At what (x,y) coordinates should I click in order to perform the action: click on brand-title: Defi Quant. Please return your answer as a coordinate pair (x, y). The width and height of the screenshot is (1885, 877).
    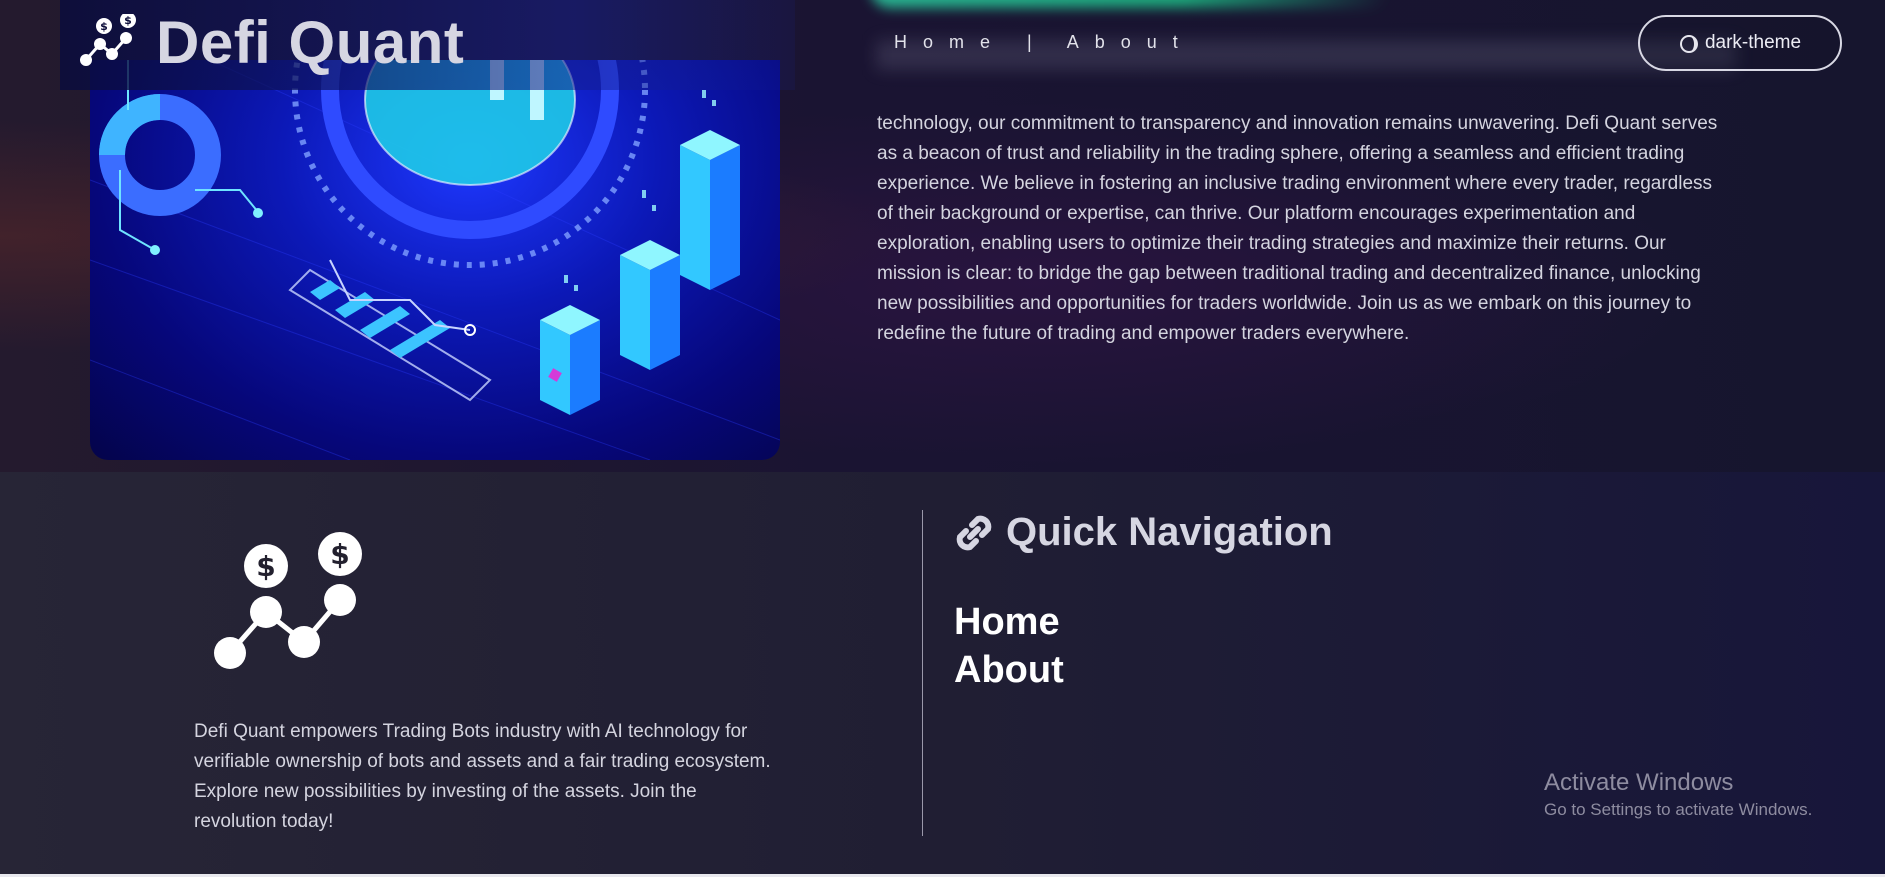
    Looking at the image, I should click on (310, 42).